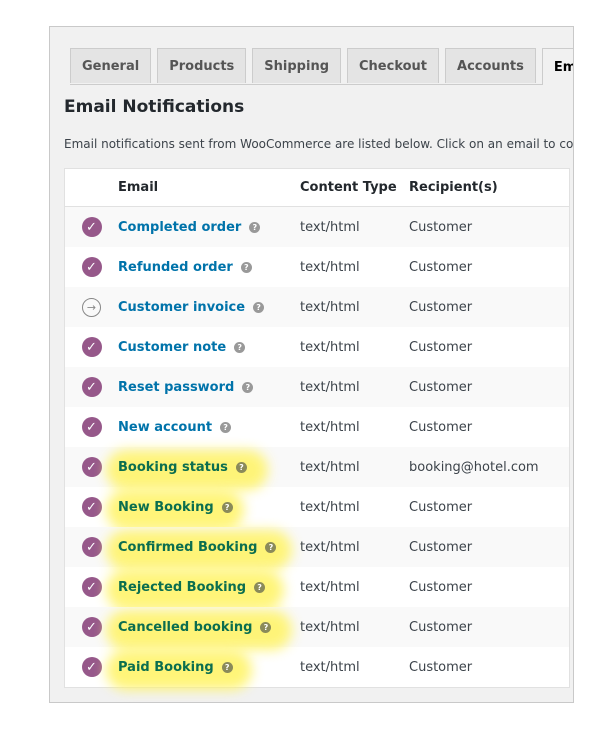 The height and width of the screenshot is (740, 600). What do you see at coordinates (296, 65) in the screenshot?
I see `tab-shipping: Shipping` at bounding box center [296, 65].